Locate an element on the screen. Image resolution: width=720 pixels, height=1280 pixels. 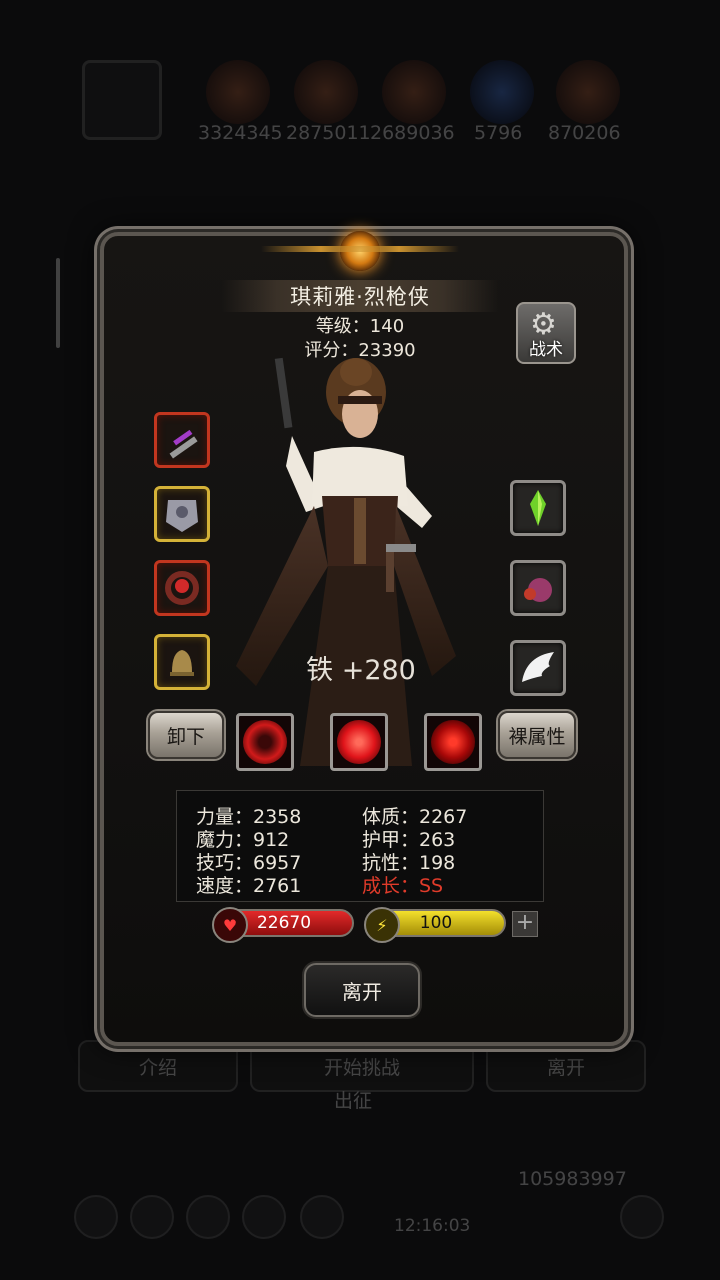
trinket-slot is located at coordinates (182, 662).